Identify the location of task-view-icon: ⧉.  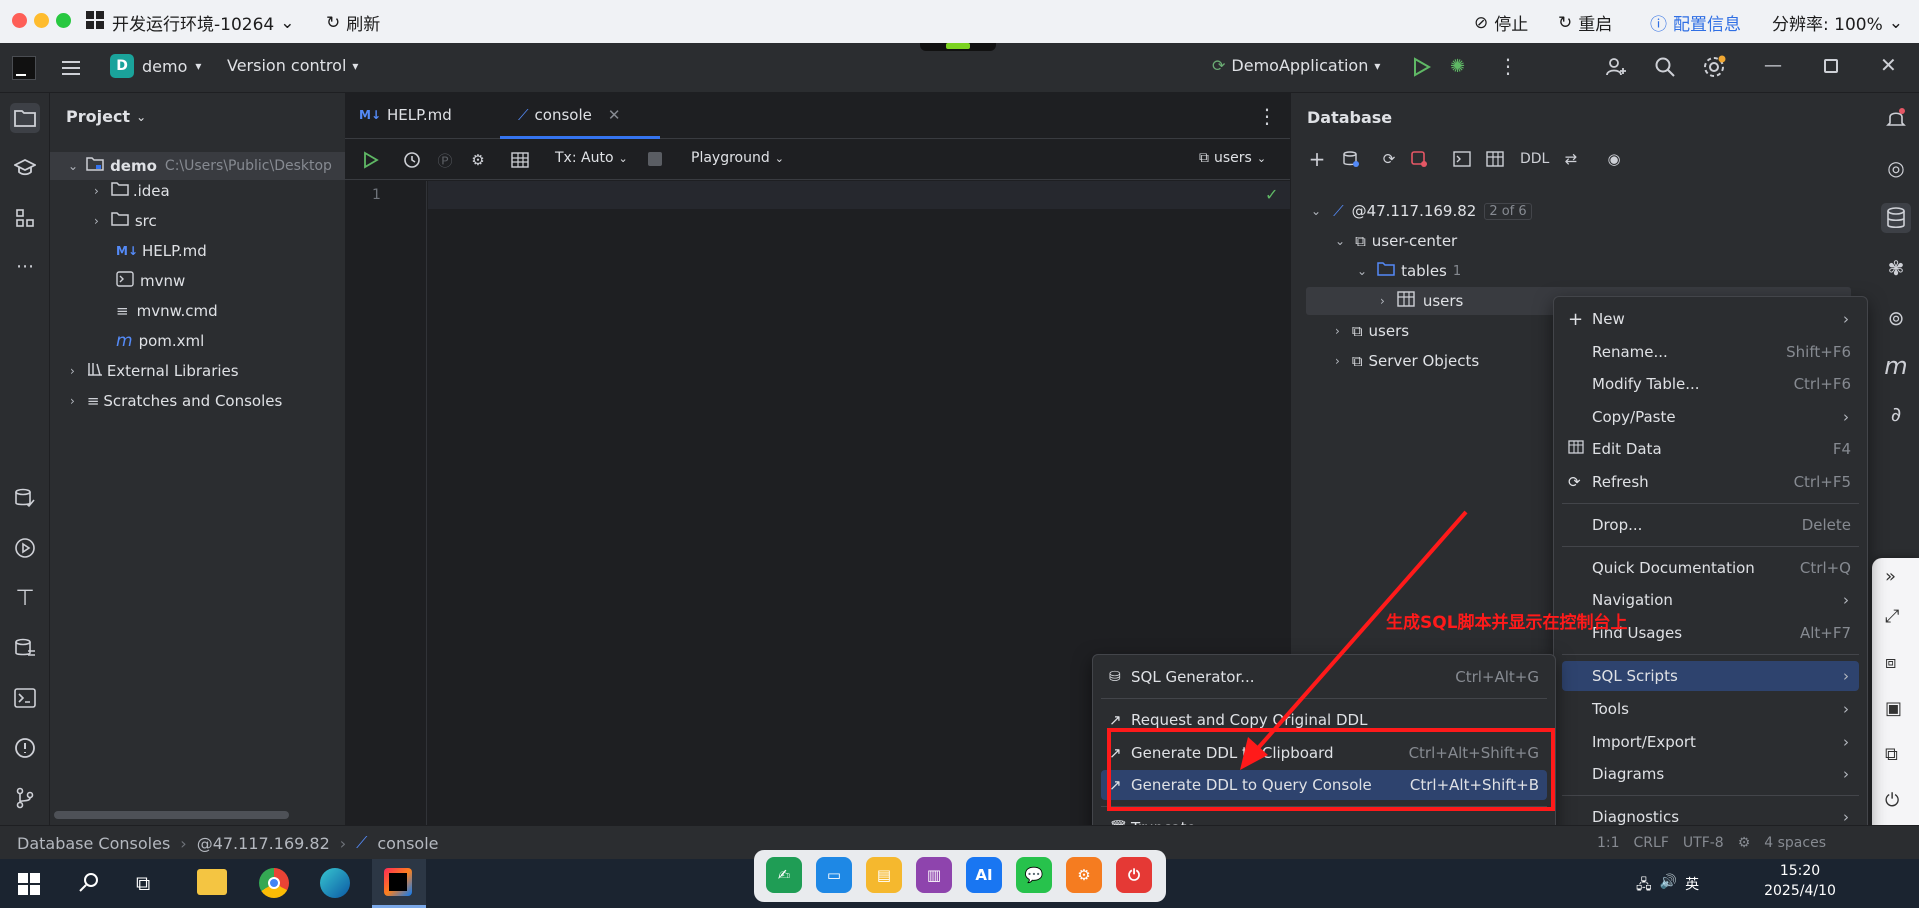
(143, 883).